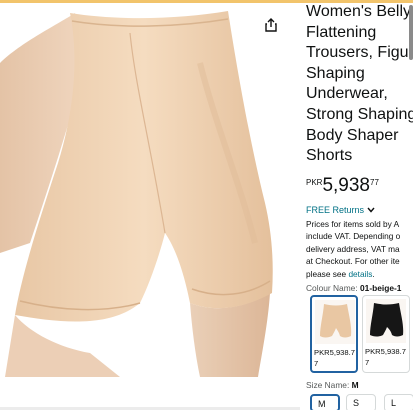 The image size is (413, 410). I want to click on colour-swatch-beige: PKR5,938.7 7, so click(334, 334).